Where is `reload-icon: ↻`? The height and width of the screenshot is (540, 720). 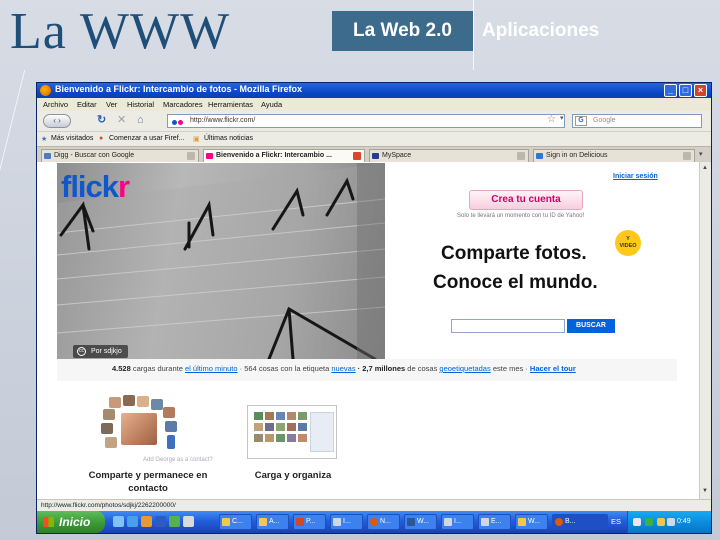
reload-icon: ↻ is located at coordinates (101, 120).